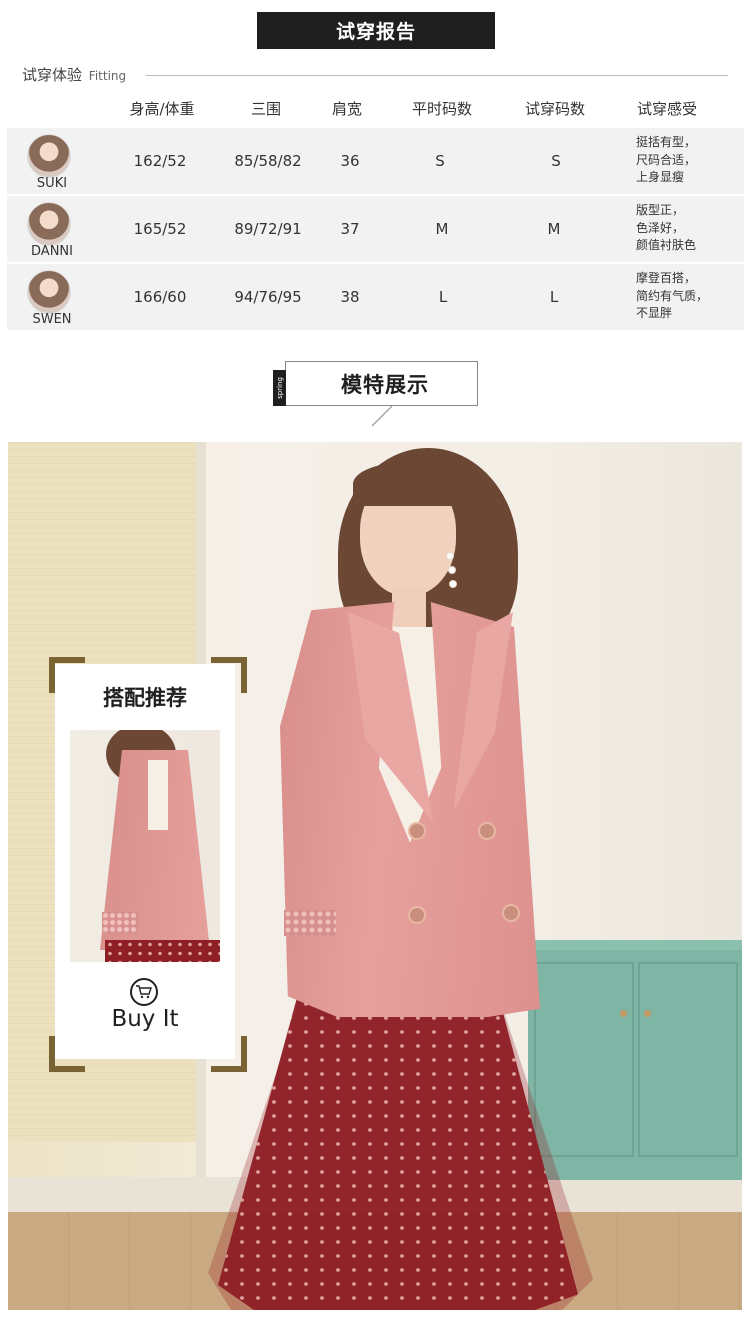 The height and width of the screenshot is (1327, 750). What do you see at coordinates (350, 161) in the screenshot?
I see `shoulder-value: 36` at bounding box center [350, 161].